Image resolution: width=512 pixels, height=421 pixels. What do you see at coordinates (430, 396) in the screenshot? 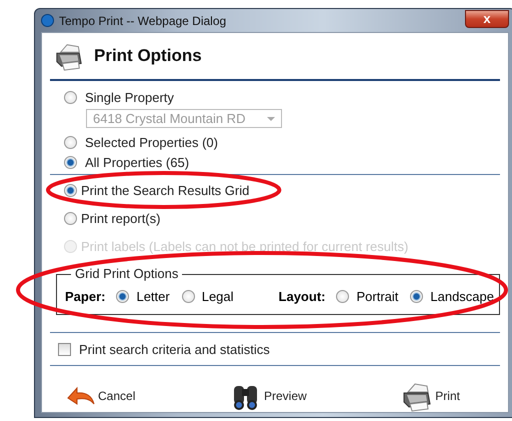
I see `print-button: Print` at bounding box center [430, 396].